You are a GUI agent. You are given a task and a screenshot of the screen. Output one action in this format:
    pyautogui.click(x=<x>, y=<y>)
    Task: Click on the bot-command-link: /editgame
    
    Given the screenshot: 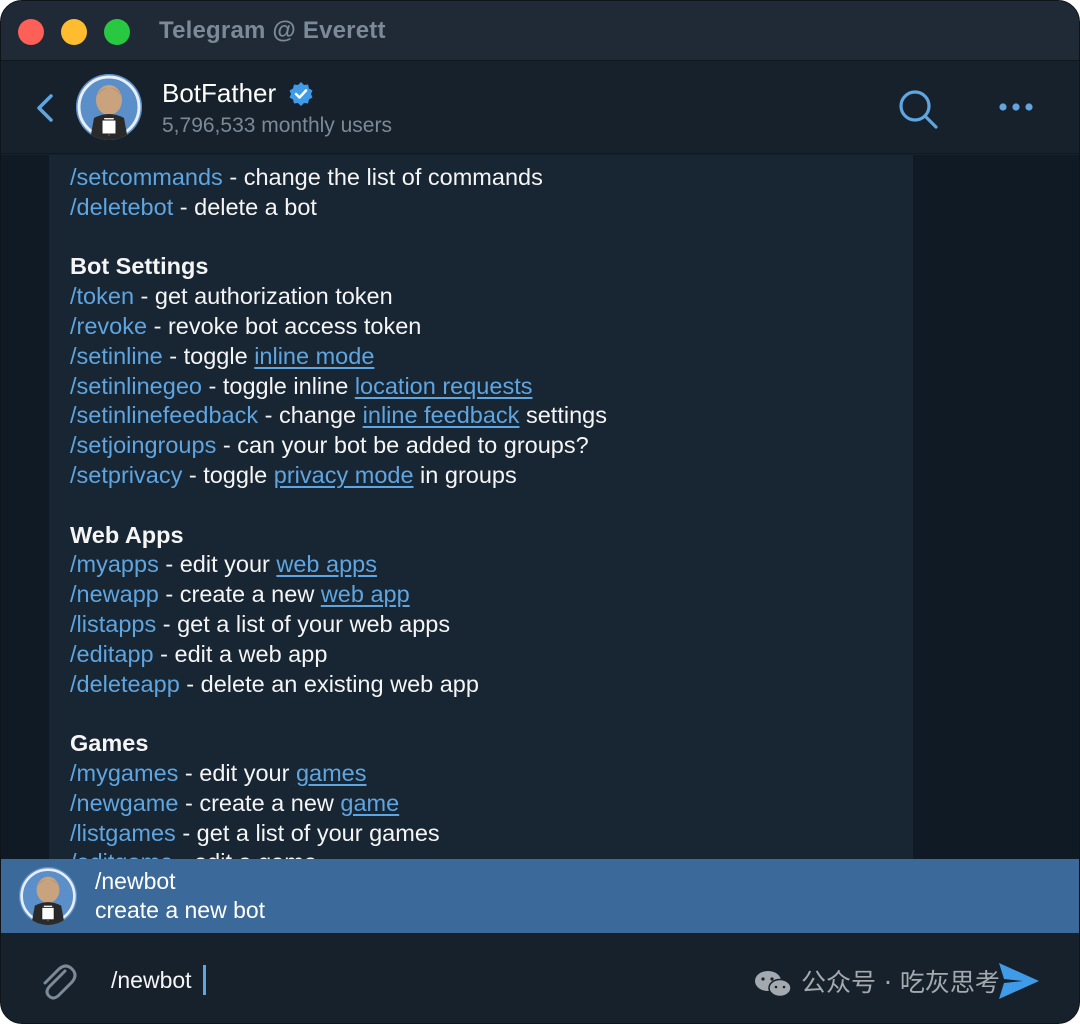 What is the action you would take?
    pyautogui.click(x=121, y=854)
    